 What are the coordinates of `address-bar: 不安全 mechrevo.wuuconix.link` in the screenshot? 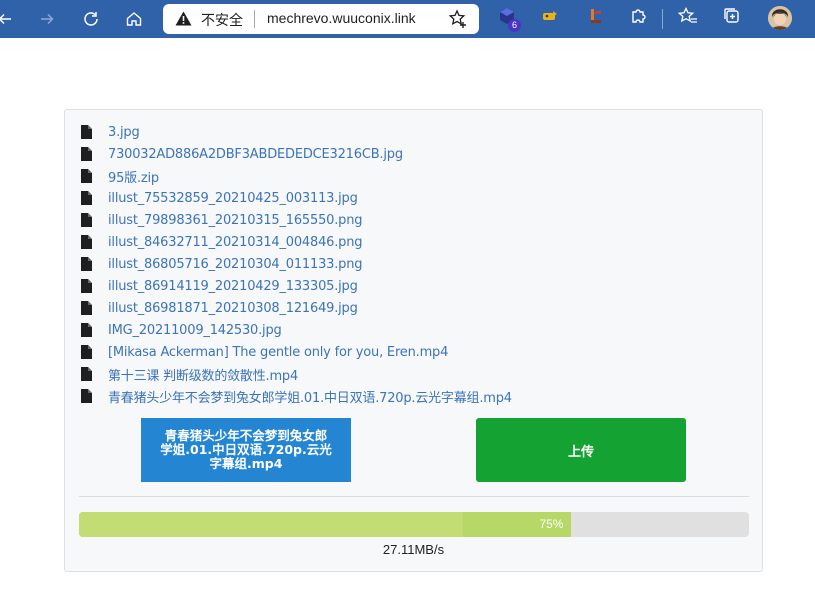 It's located at (321, 19).